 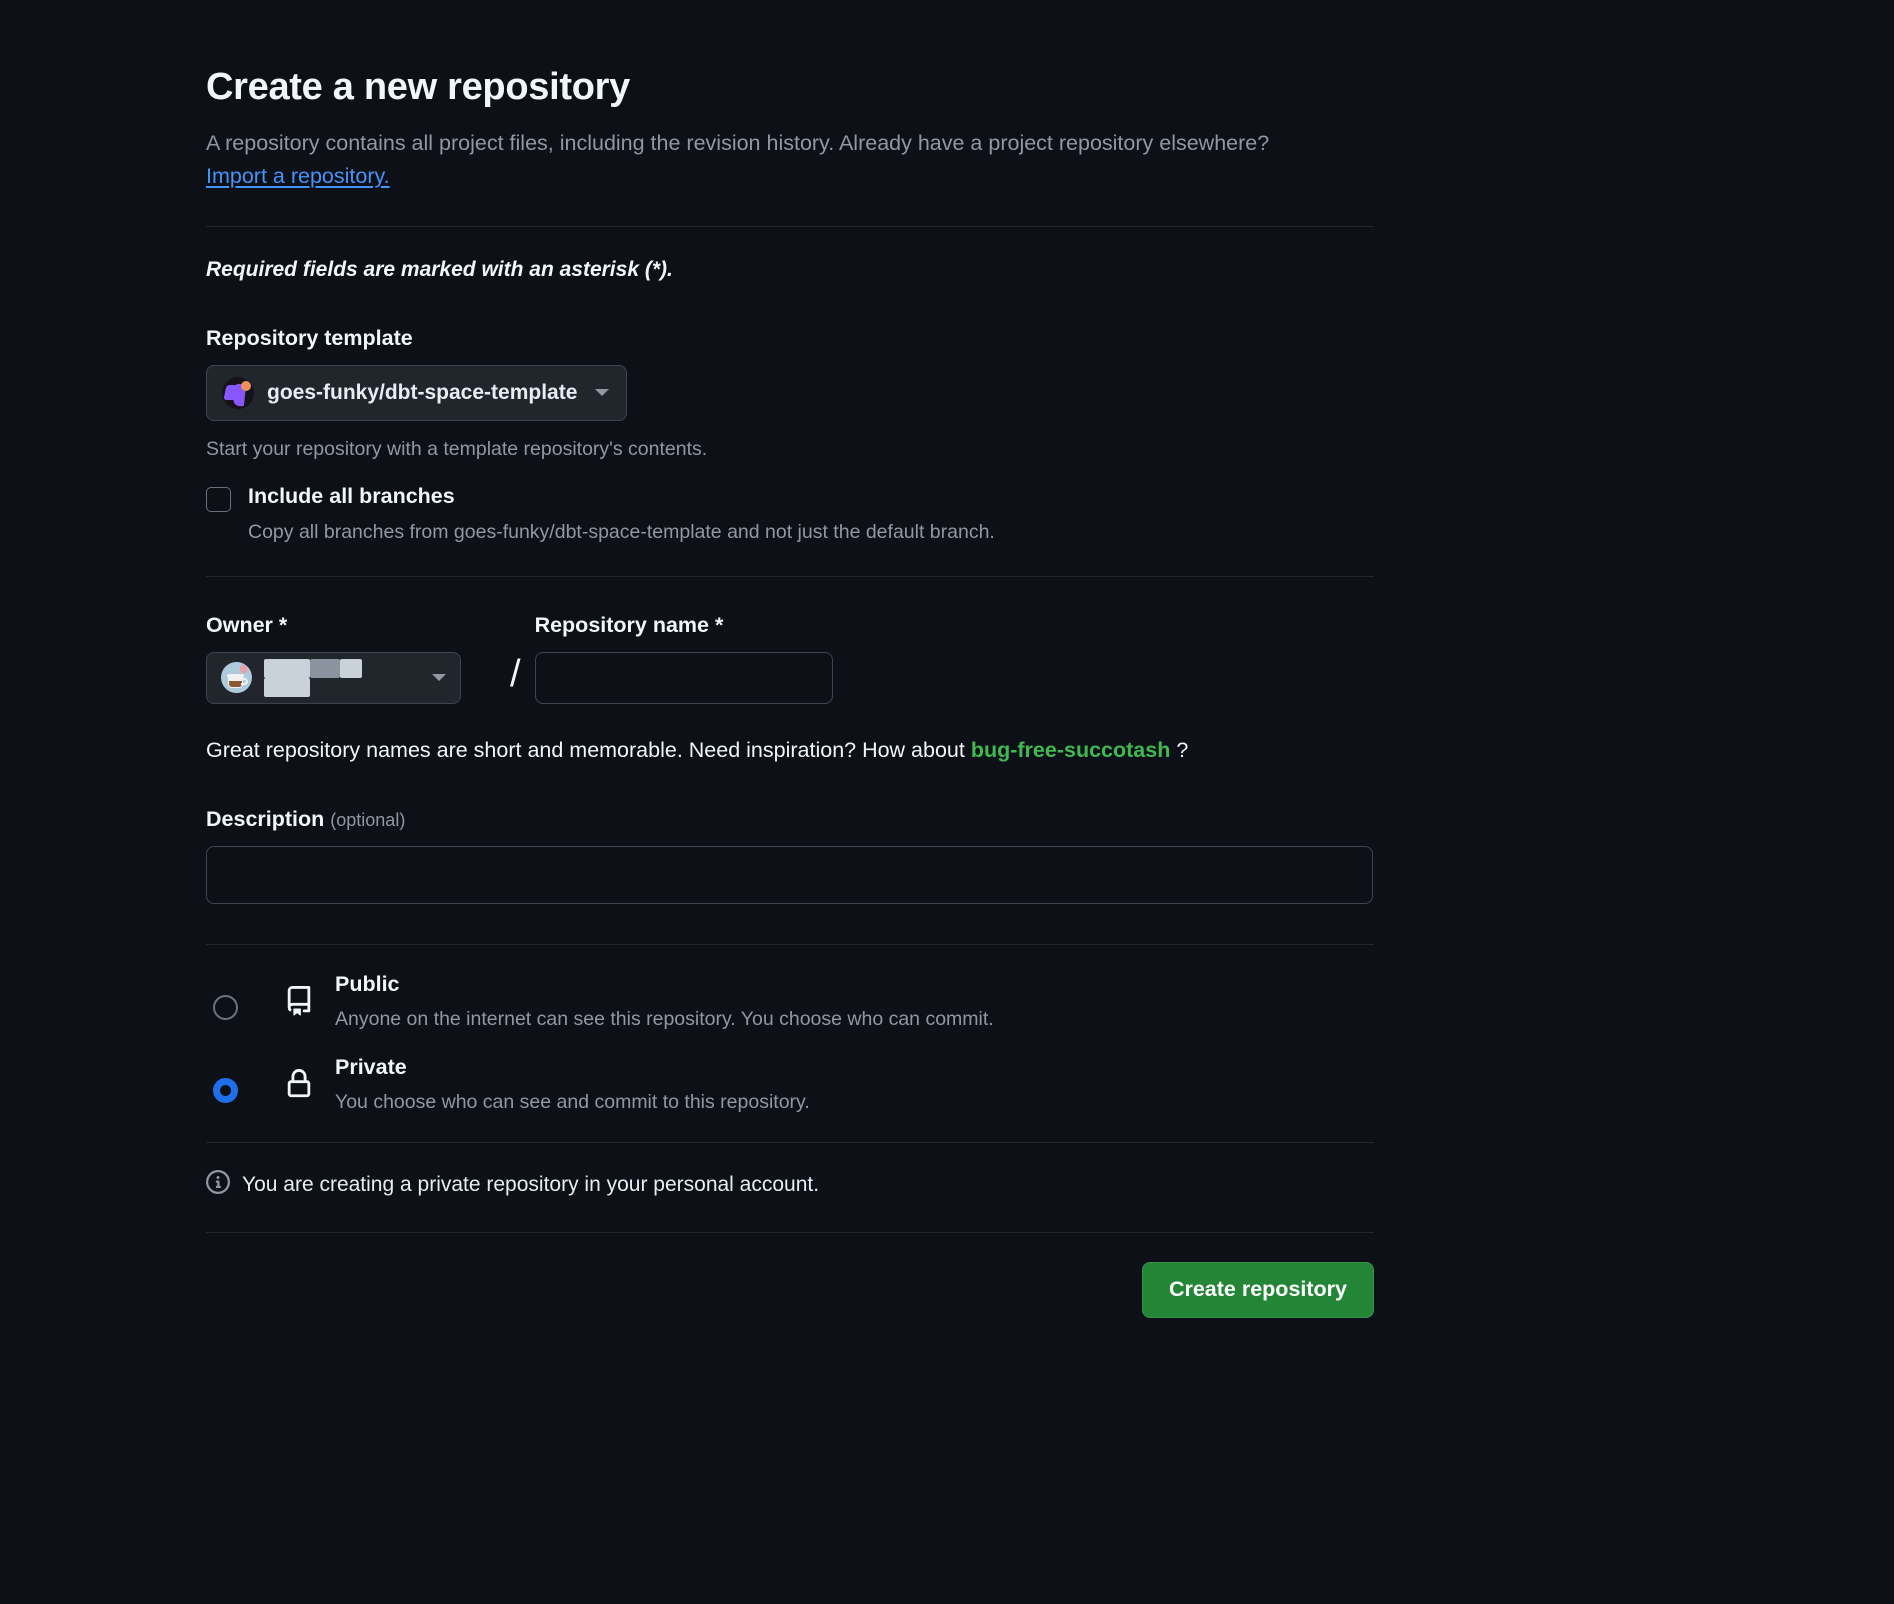 I want to click on divider-template, so click(x=790, y=576).